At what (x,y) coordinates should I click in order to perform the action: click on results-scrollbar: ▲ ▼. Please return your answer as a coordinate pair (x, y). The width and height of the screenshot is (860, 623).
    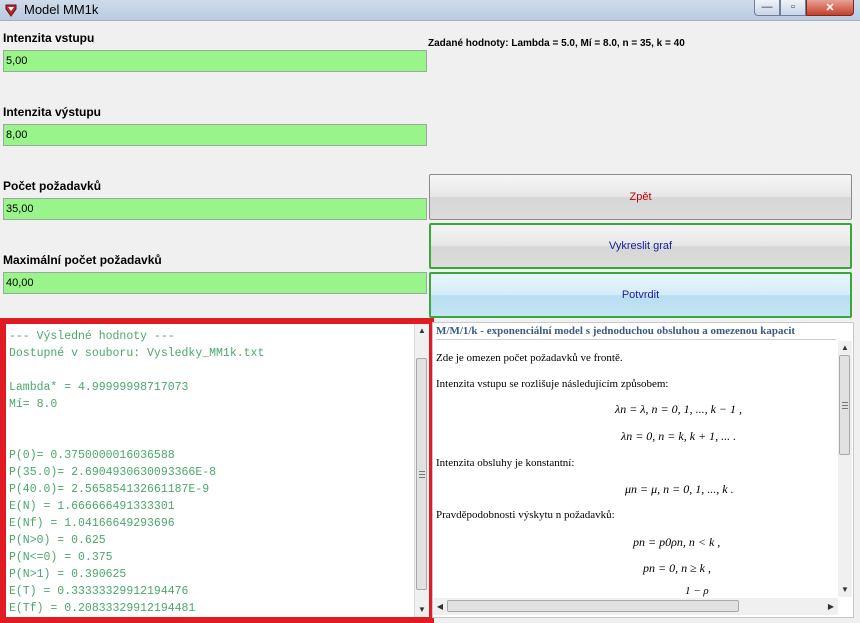
    Looking at the image, I should click on (421, 470).